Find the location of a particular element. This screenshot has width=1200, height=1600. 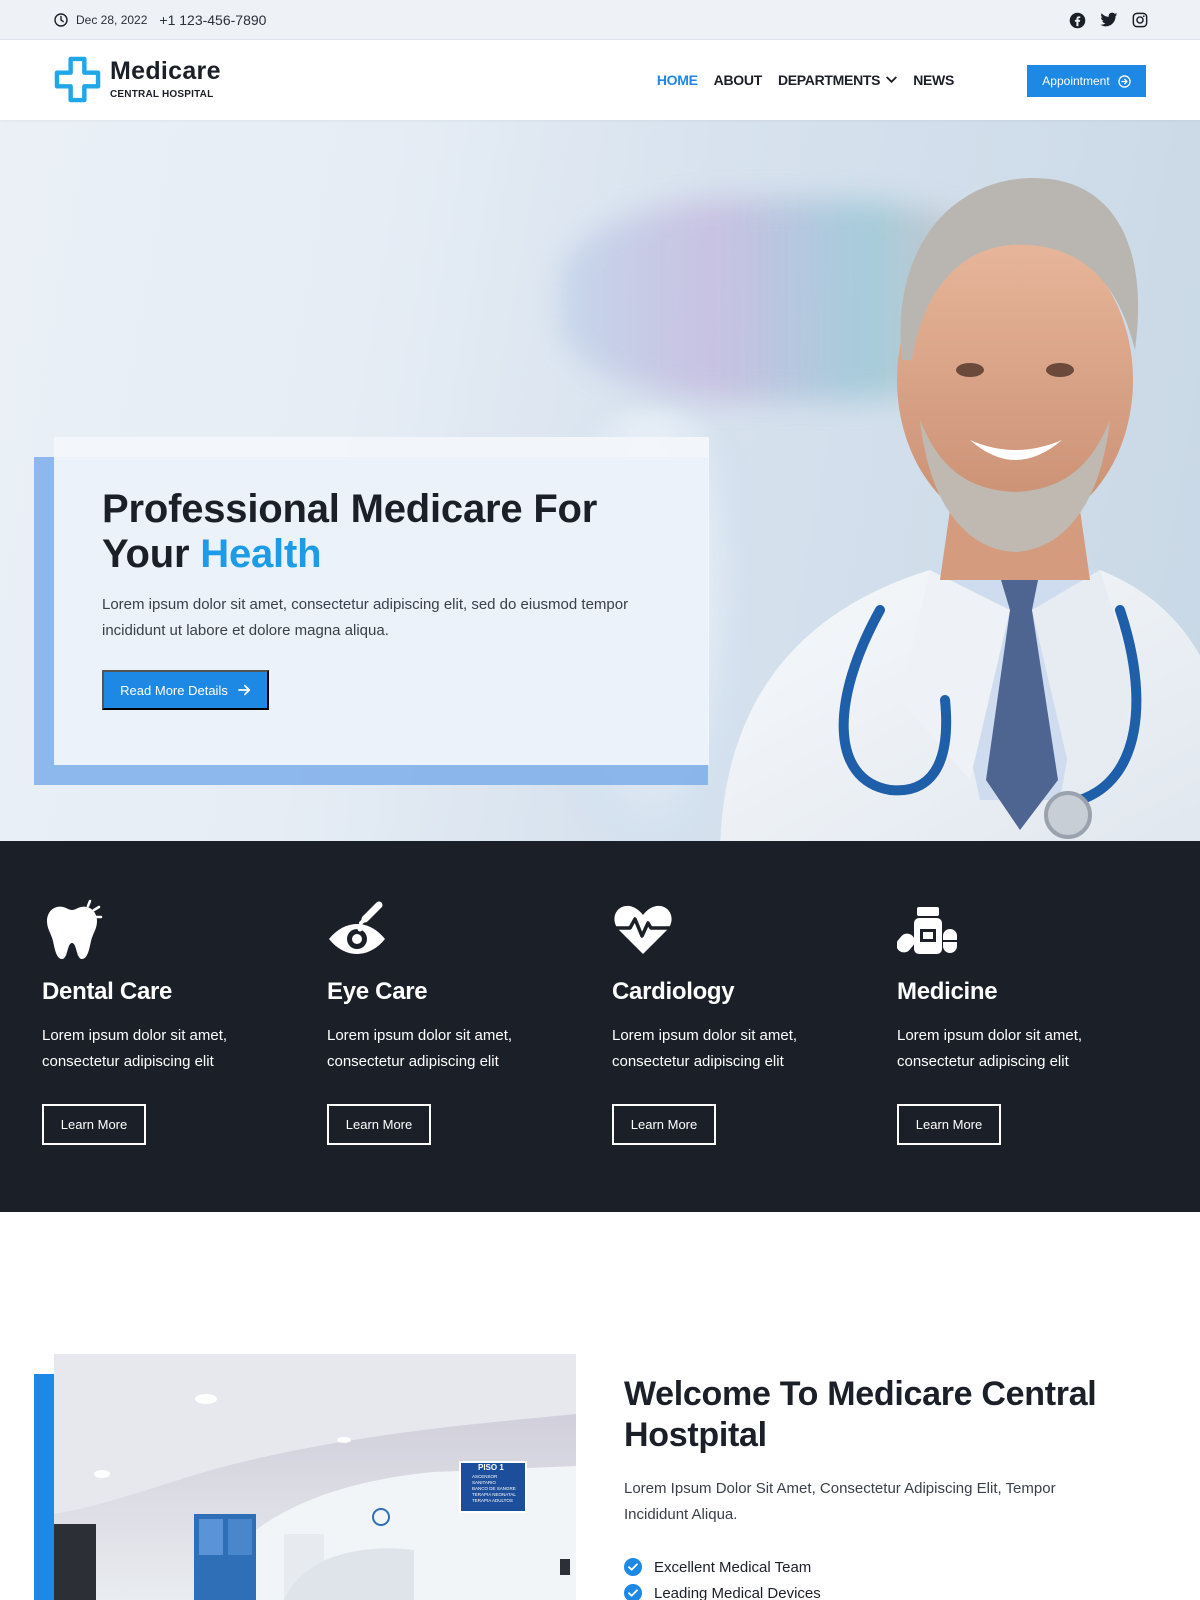

sign-title: PISO 1 is located at coordinates (491, 1467).